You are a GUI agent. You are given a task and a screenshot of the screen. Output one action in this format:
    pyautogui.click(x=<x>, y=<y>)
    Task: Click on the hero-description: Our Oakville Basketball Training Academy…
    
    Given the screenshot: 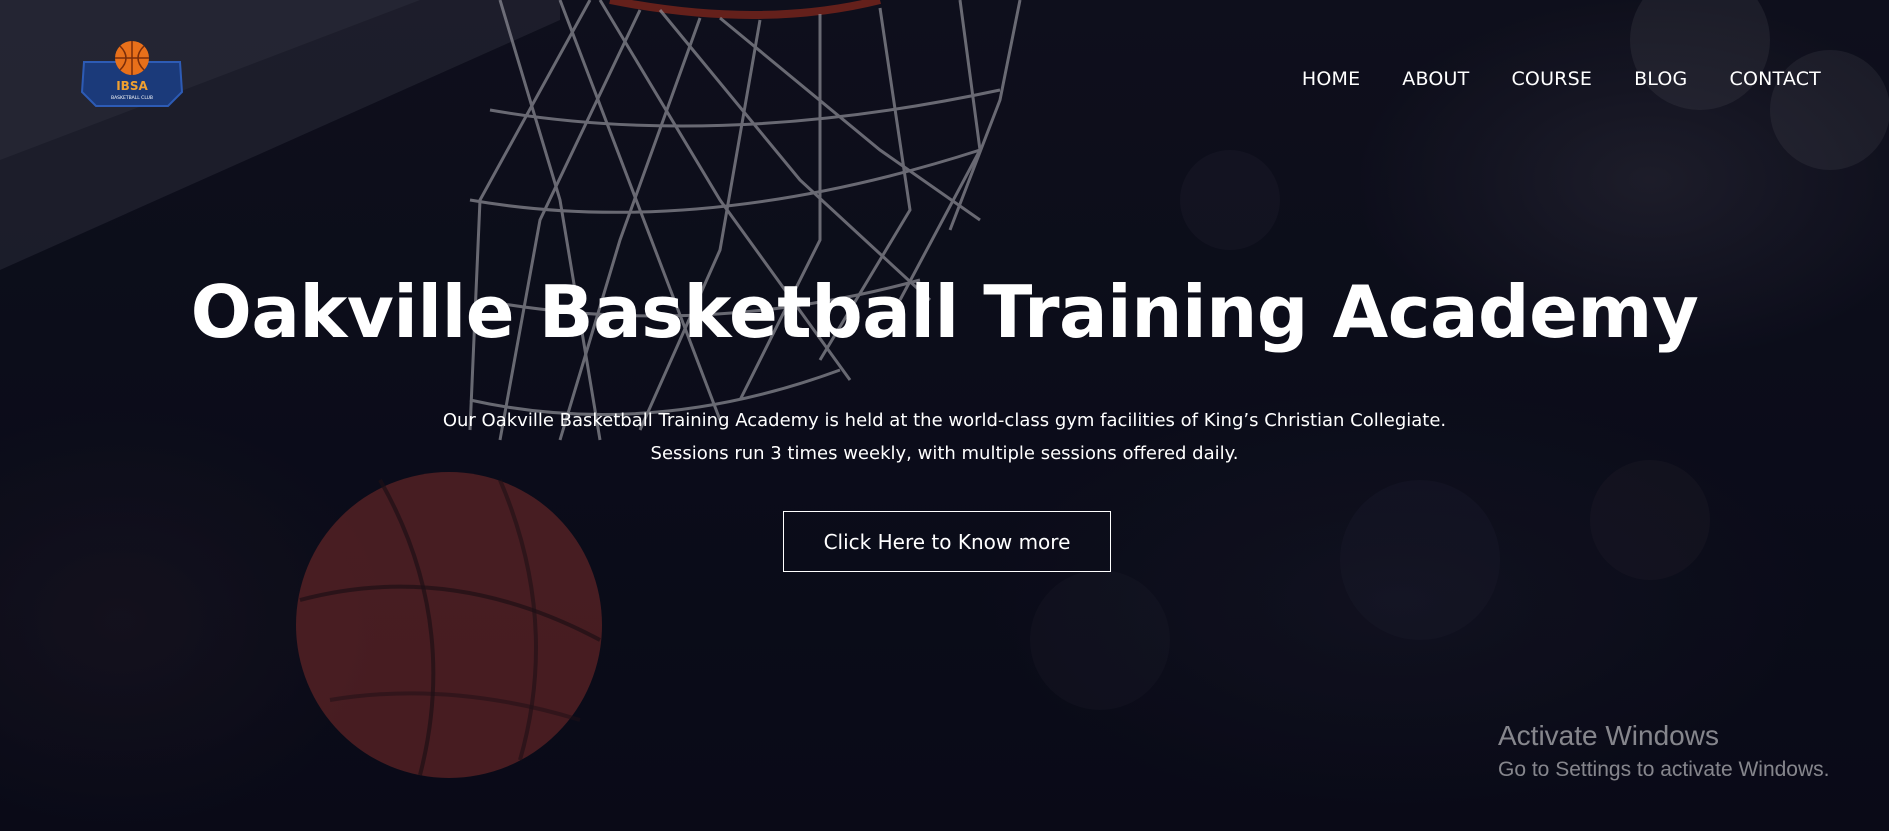 What is the action you would take?
    pyautogui.click(x=944, y=437)
    